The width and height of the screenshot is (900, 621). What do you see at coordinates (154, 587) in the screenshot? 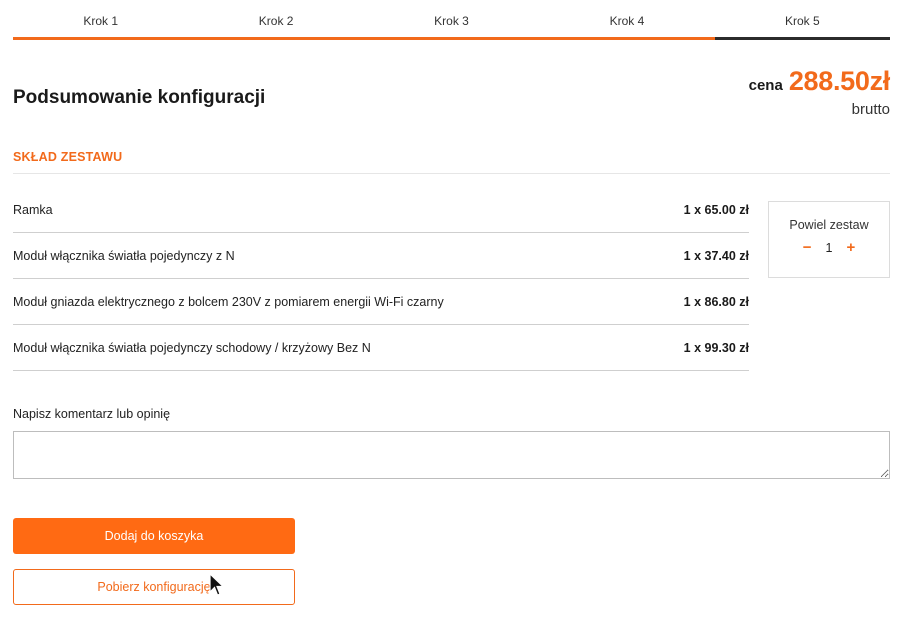
I see `download-config-button: Pobierz konfigurację` at bounding box center [154, 587].